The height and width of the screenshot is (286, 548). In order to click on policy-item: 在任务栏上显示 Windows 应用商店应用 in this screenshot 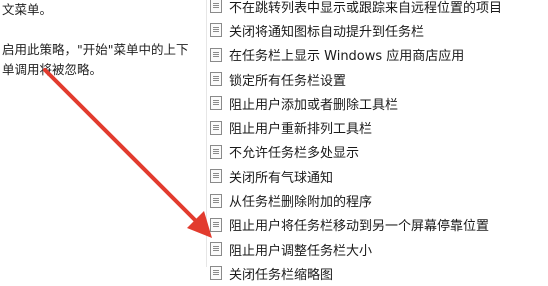, I will do `click(376, 55)`.